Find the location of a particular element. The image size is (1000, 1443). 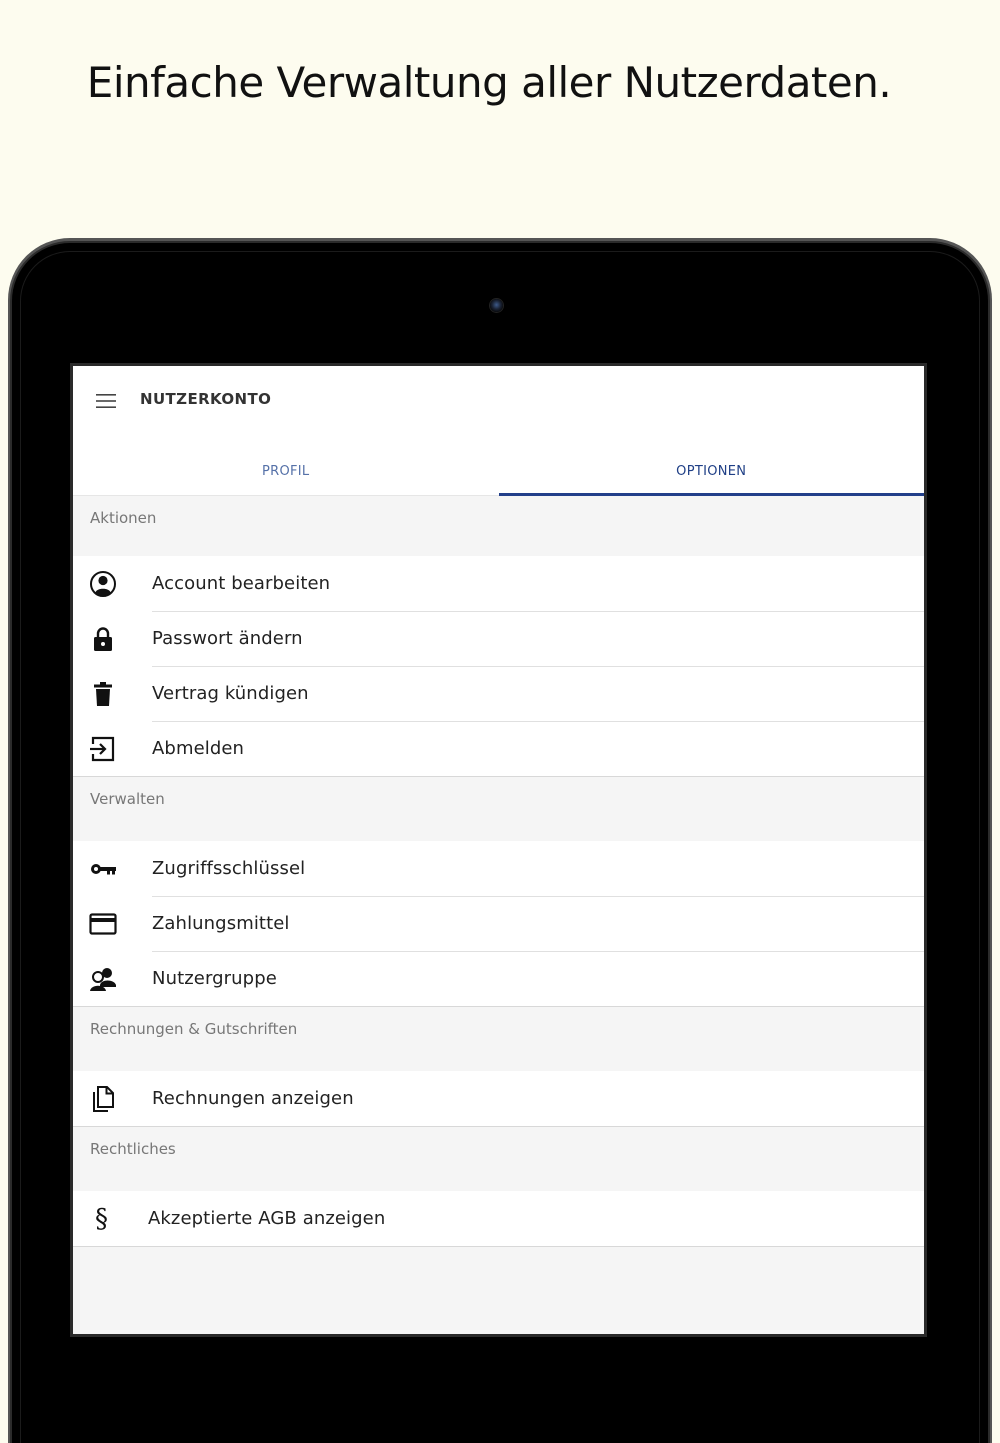

list-item-passwort-aendern: Passwort ändern is located at coordinates (498, 638).